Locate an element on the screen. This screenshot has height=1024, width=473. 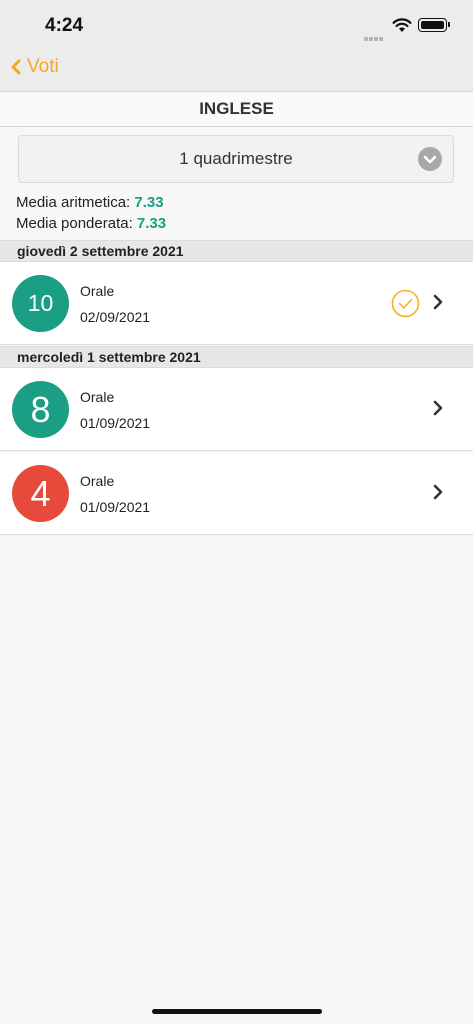
grade-badge: 8 is located at coordinates (40, 409).